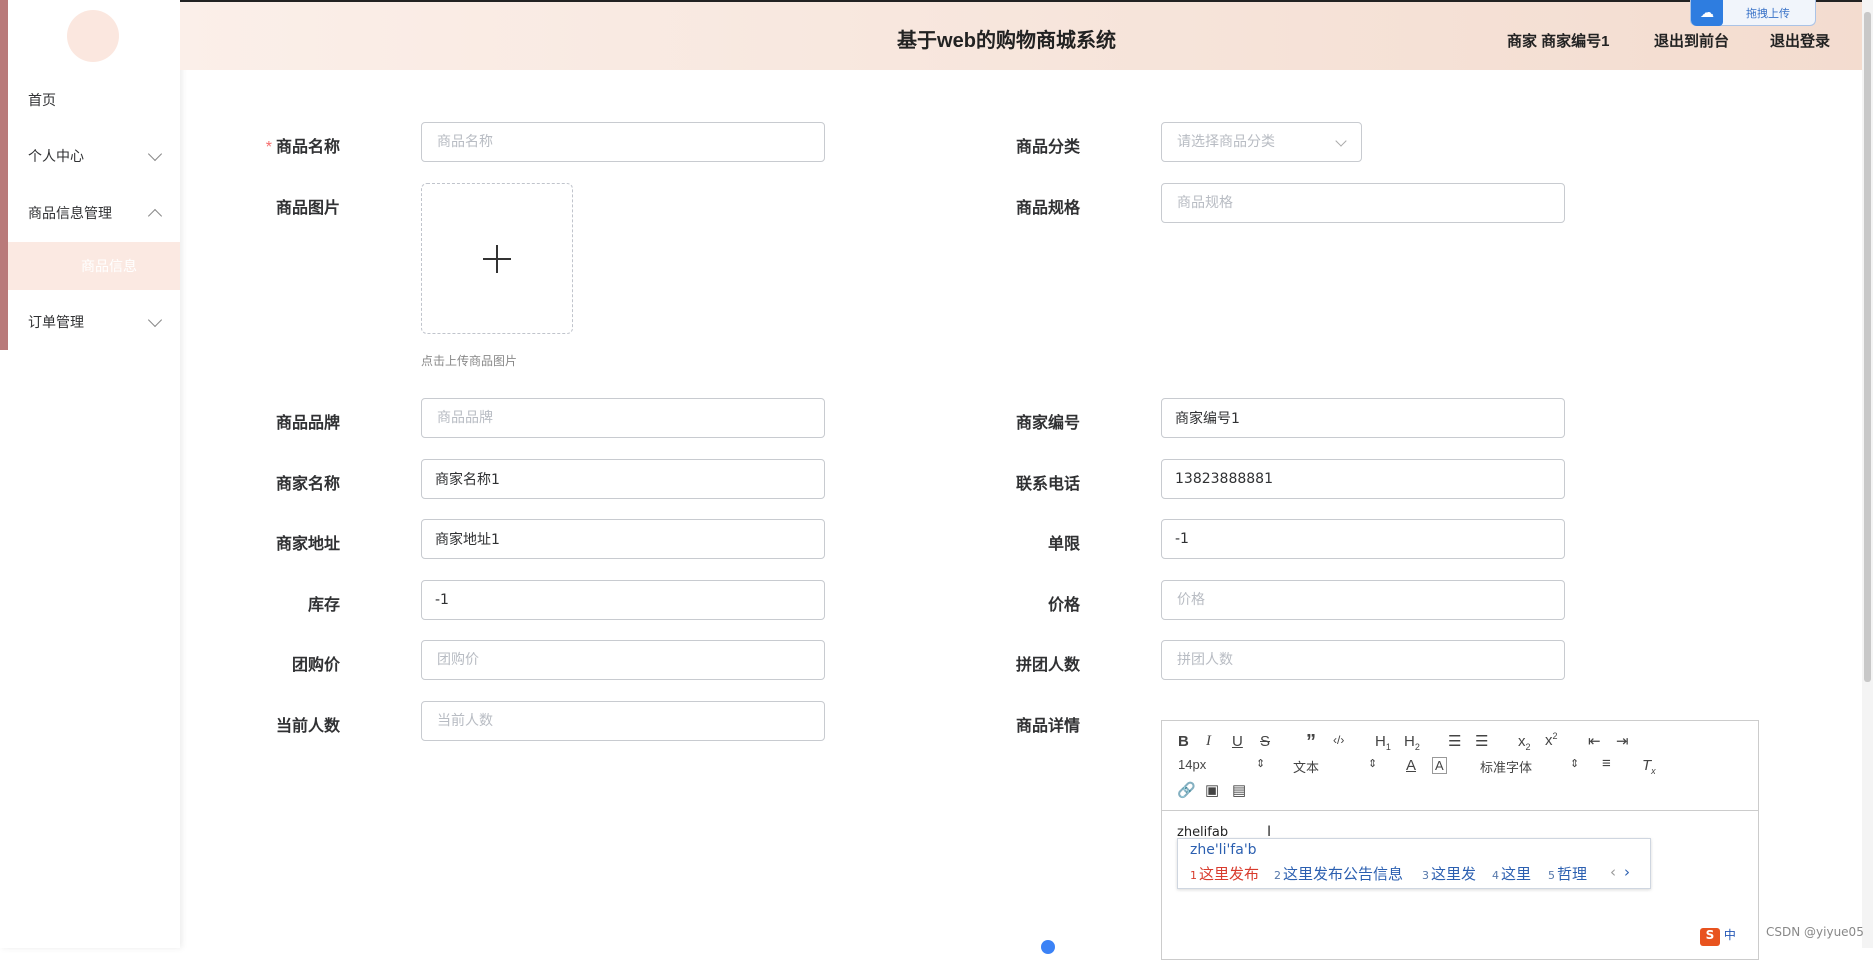 This screenshot has height=960, width=1873. I want to click on video-icon: ▤, so click(1239, 790).